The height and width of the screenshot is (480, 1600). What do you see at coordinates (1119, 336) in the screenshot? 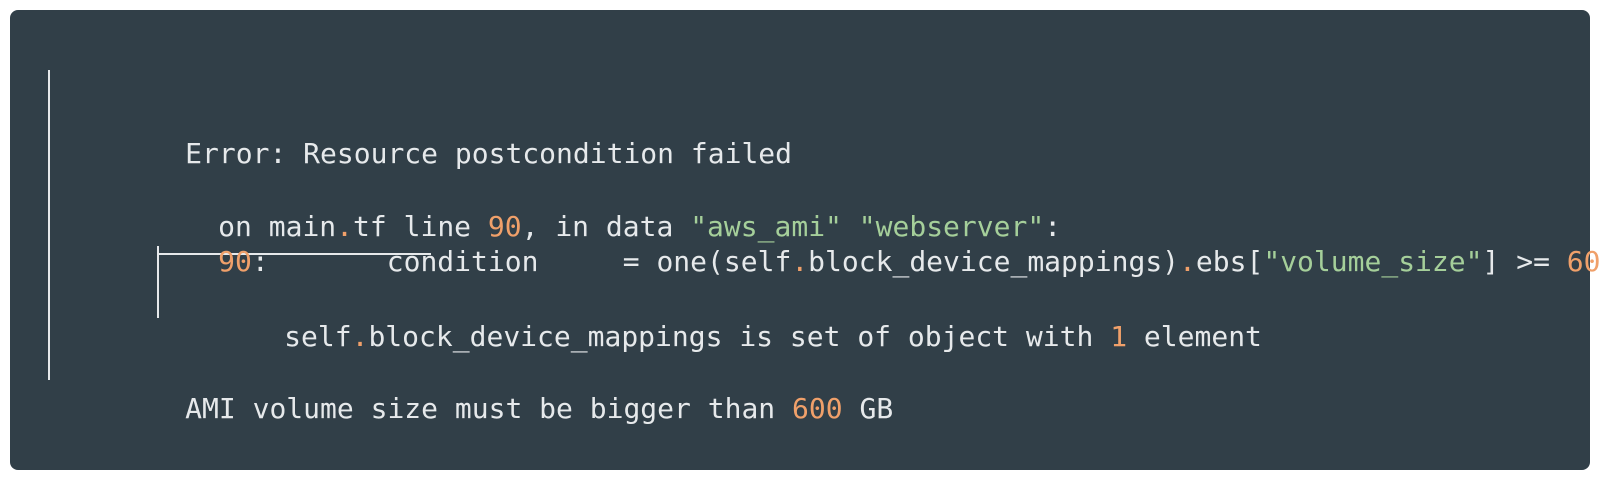
I see `element-count: 1` at bounding box center [1119, 336].